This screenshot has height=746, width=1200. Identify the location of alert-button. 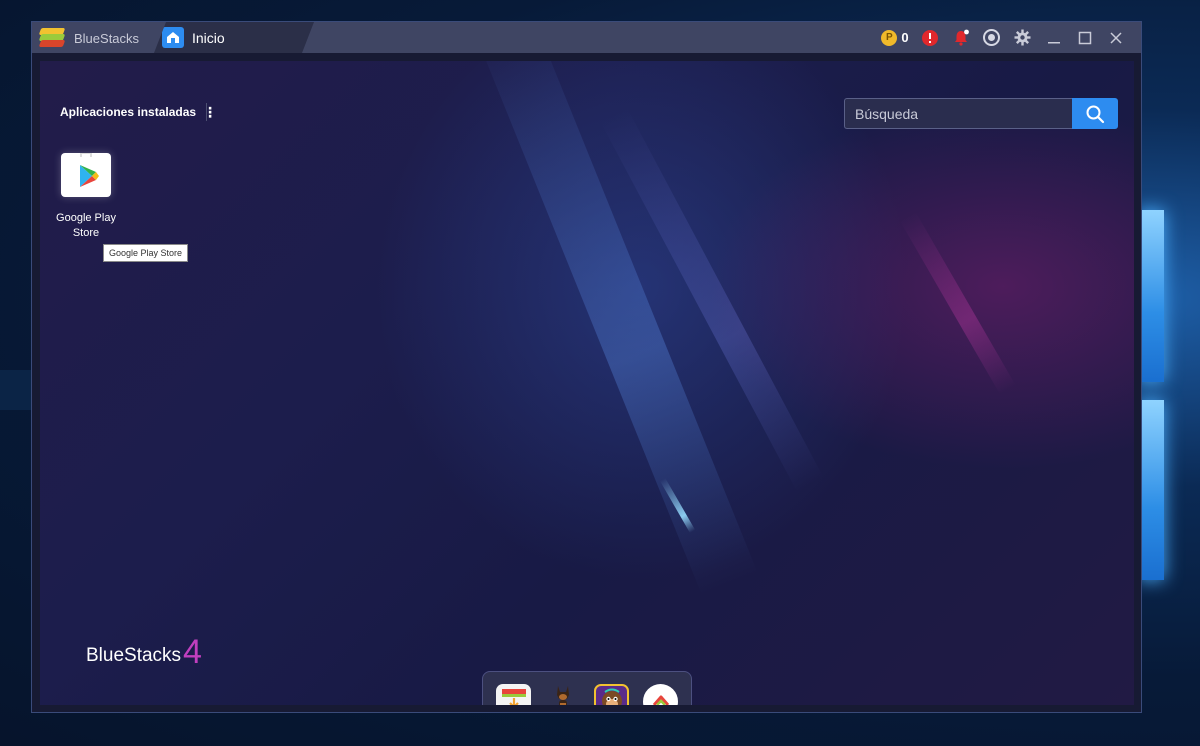
(929, 37).